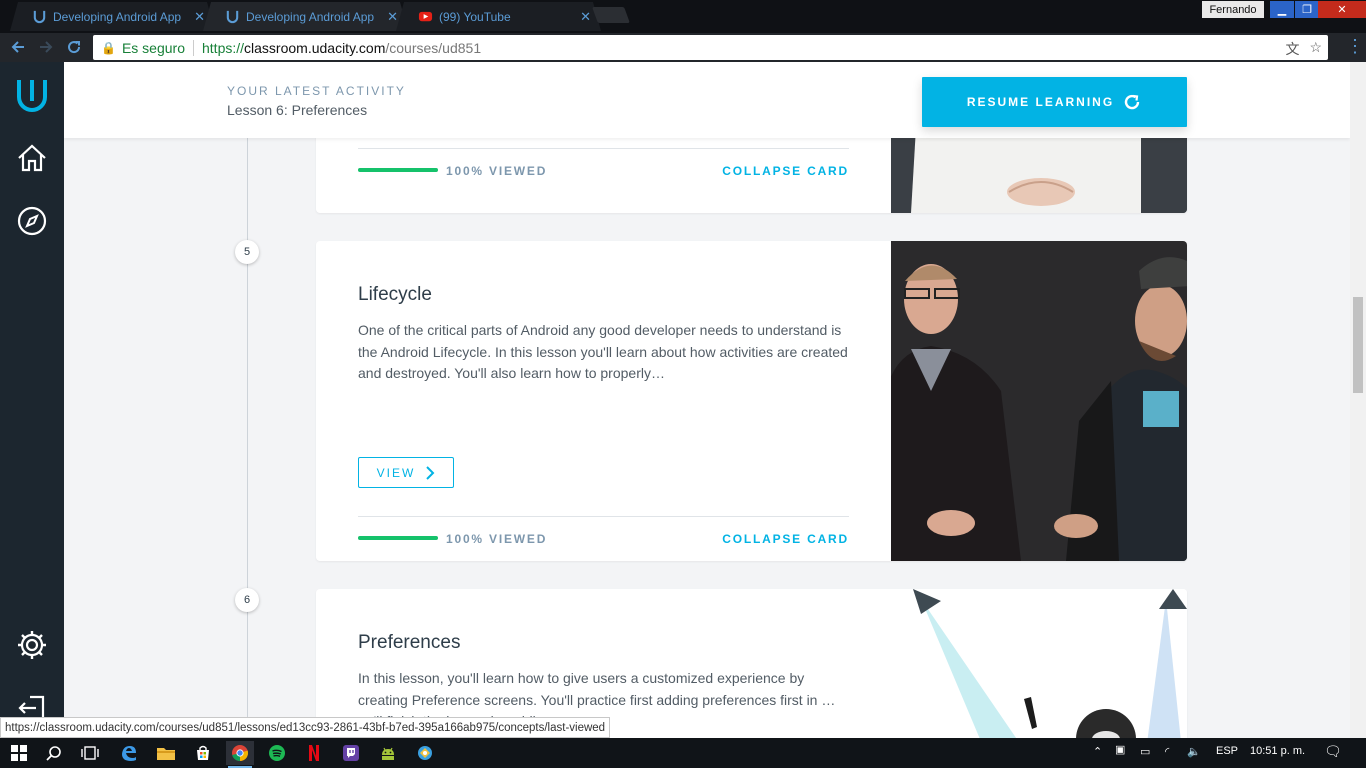  What do you see at coordinates (166, 753) in the screenshot?
I see `file-explorer-icon` at bounding box center [166, 753].